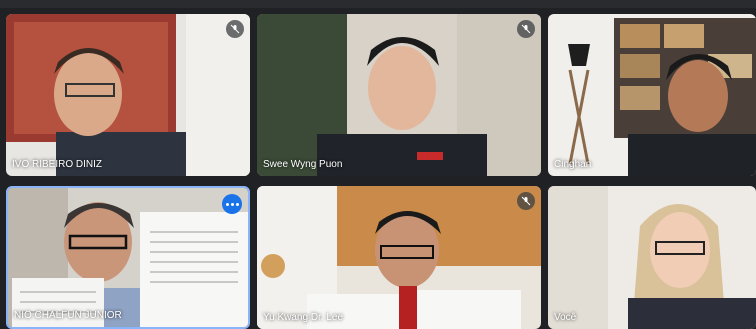 The width and height of the screenshot is (756, 329). Describe the element at coordinates (303, 164) in the screenshot. I see `participant-name: Swee Wyng Puon` at that location.